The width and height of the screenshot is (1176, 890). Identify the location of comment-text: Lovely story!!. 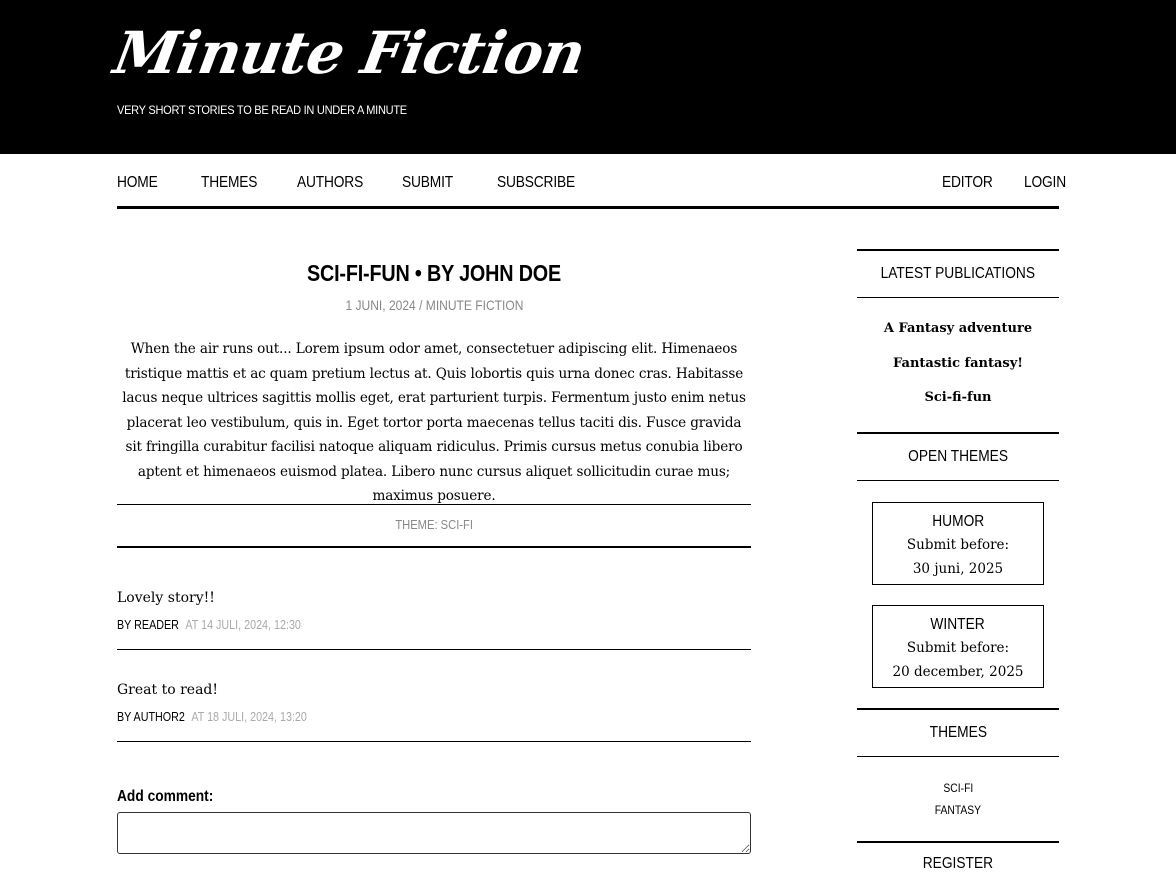
(166, 598).